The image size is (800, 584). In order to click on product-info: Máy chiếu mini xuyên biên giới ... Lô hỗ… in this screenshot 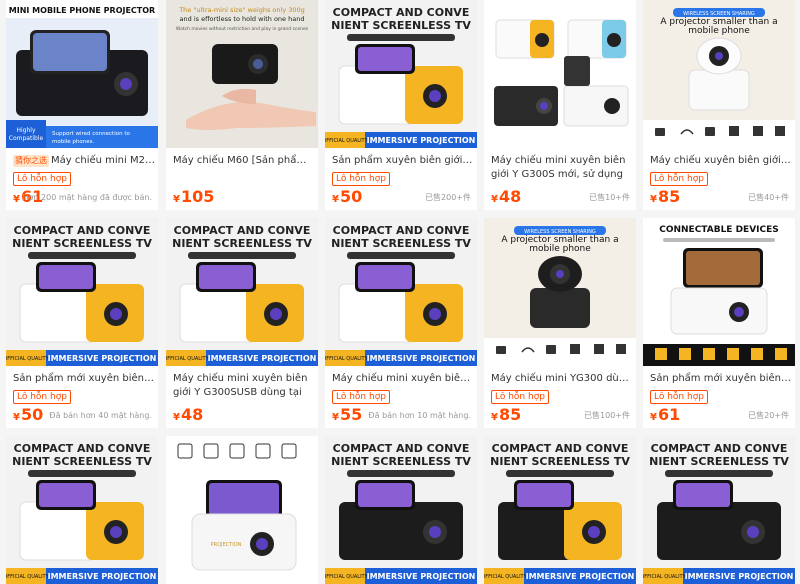, I will do `click(401, 397)`.